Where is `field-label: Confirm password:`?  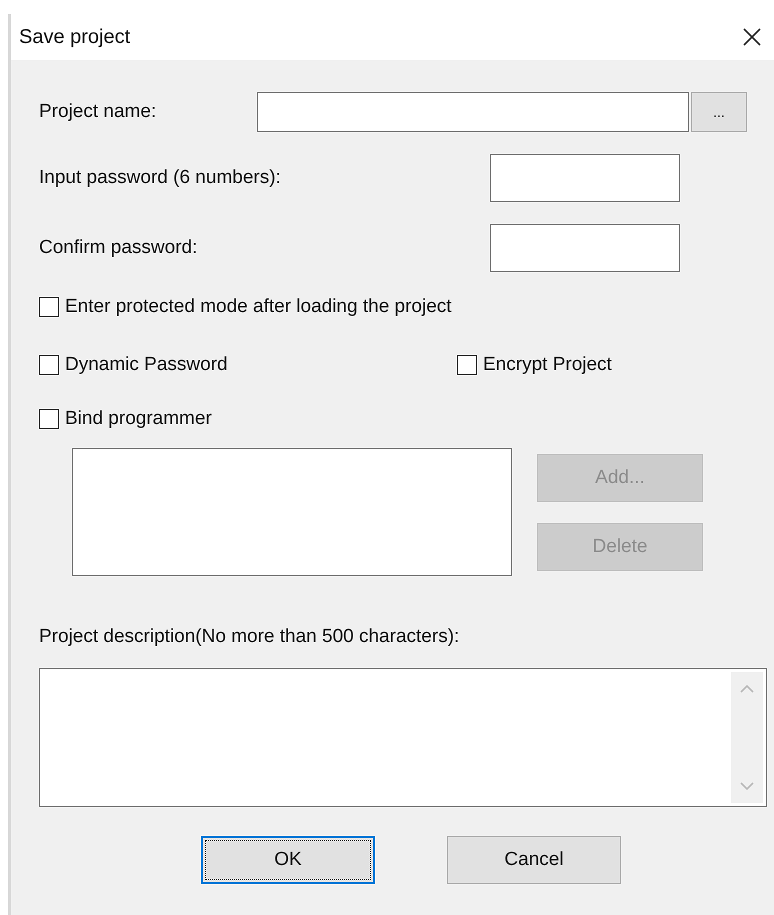
field-label: Confirm password: is located at coordinates (118, 248).